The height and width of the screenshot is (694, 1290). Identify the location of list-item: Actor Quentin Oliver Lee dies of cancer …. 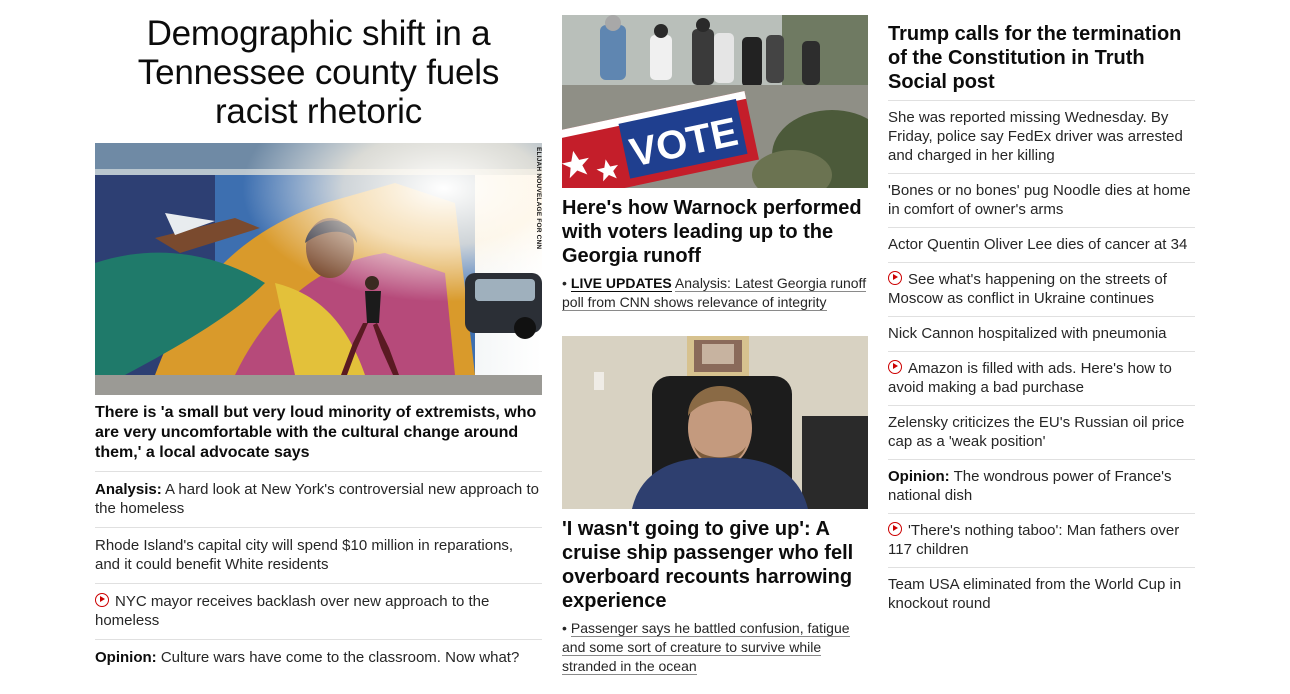
(1041, 244).